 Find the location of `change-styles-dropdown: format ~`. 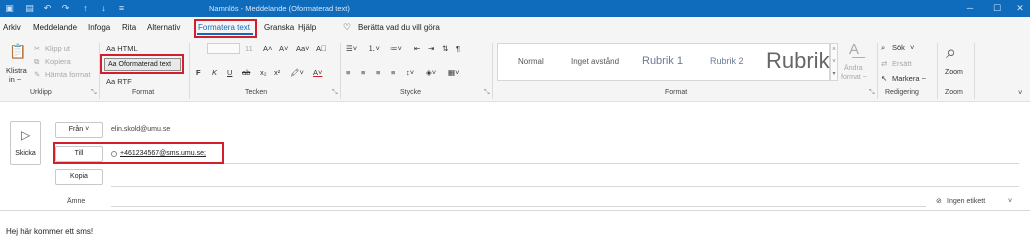

change-styles-dropdown: format ~ is located at coordinates (854, 78).